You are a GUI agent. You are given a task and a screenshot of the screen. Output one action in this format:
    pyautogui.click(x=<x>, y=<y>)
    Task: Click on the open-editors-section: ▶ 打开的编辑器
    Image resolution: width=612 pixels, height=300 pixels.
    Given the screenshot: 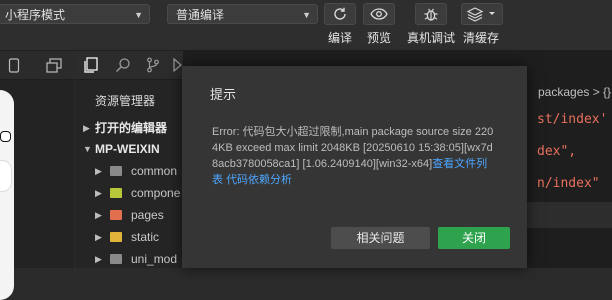 What is the action you would take?
    pyautogui.click(x=128, y=128)
    